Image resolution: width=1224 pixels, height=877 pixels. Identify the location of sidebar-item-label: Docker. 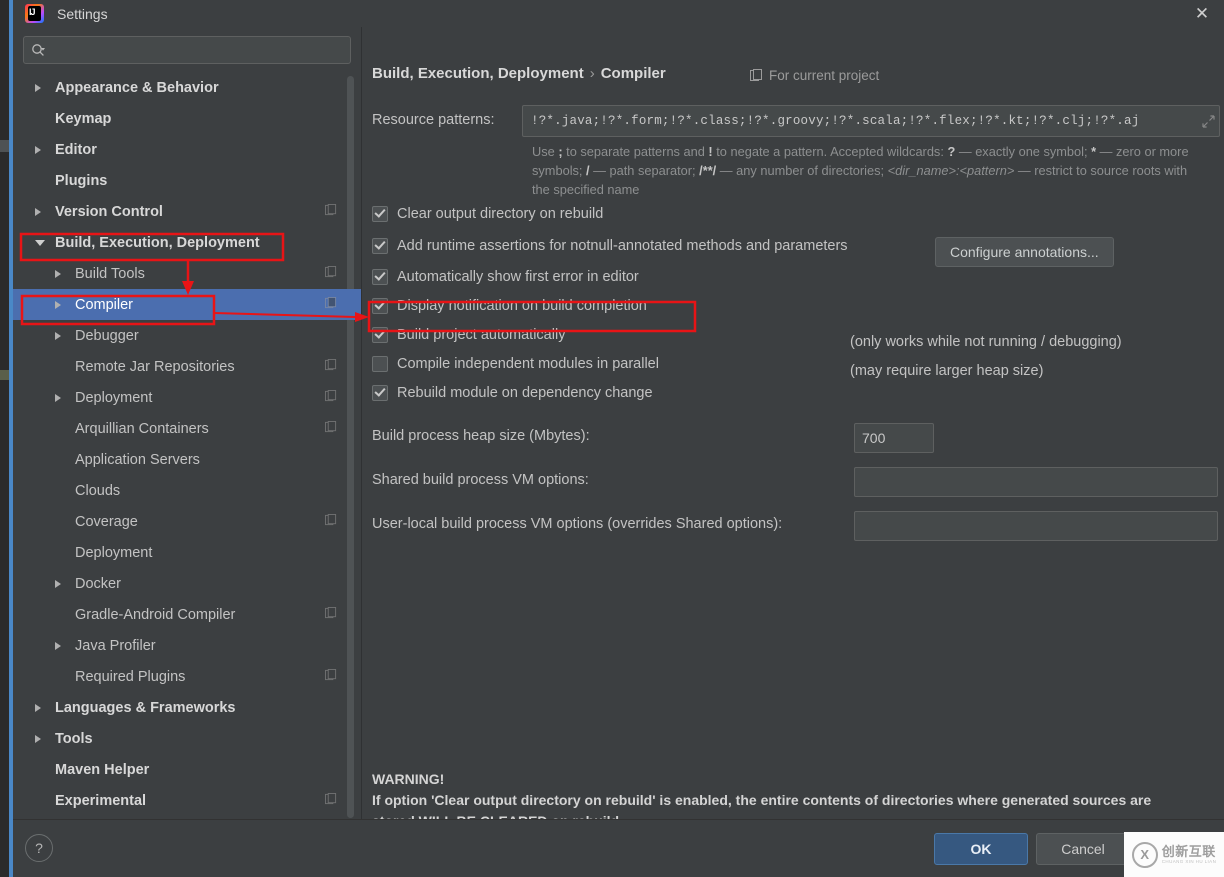
(98, 583).